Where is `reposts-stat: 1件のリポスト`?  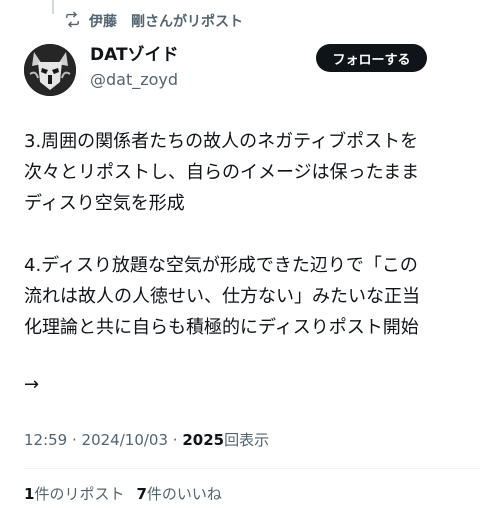
reposts-stat: 1件のリポスト is located at coordinates (74, 494).